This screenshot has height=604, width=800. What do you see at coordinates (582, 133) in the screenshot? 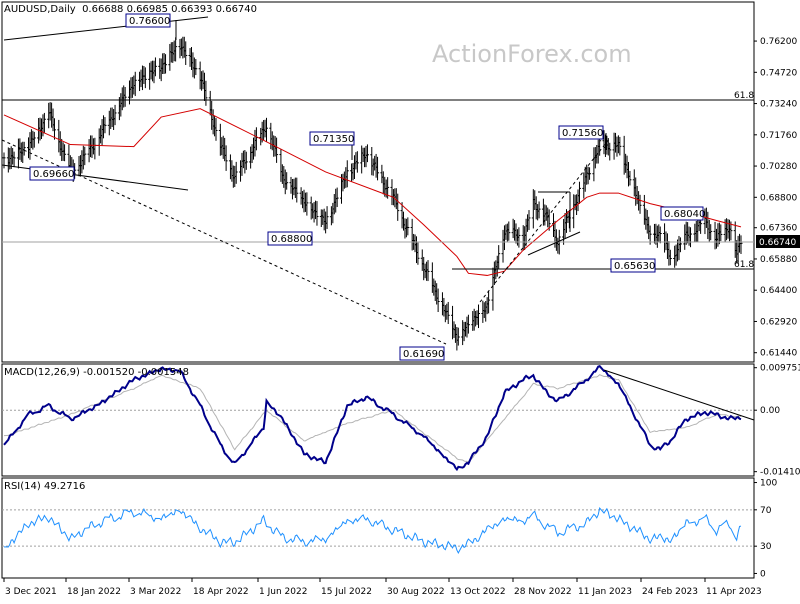
I see `annotation-label-5: 0.71560` at bounding box center [582, 133].